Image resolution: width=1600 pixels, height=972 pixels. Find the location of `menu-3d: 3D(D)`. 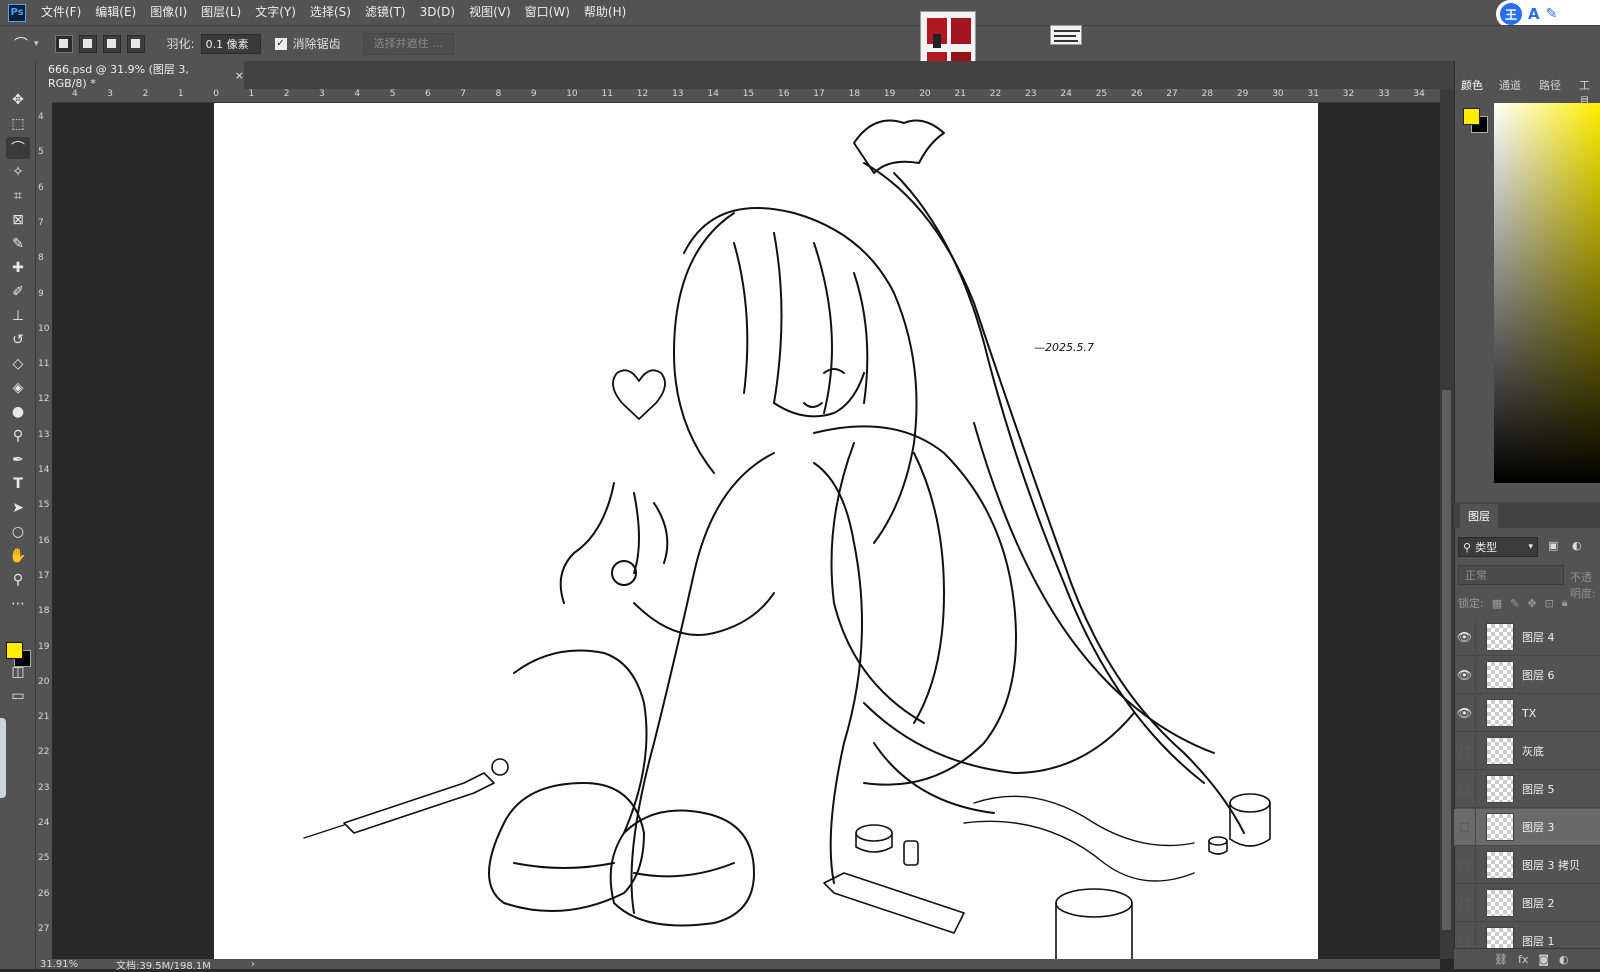

menu-3d: 3D(D) is located at coordinates (437, 12).